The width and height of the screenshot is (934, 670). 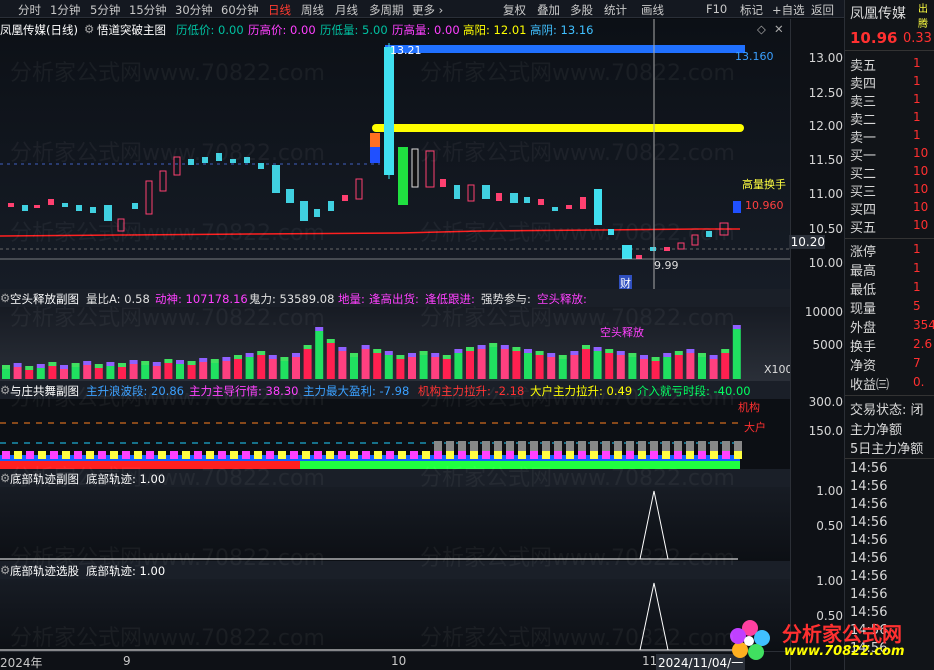 I want to click on sub-item: 大户主力拉升: 0.49, so click(x=581, y=391).